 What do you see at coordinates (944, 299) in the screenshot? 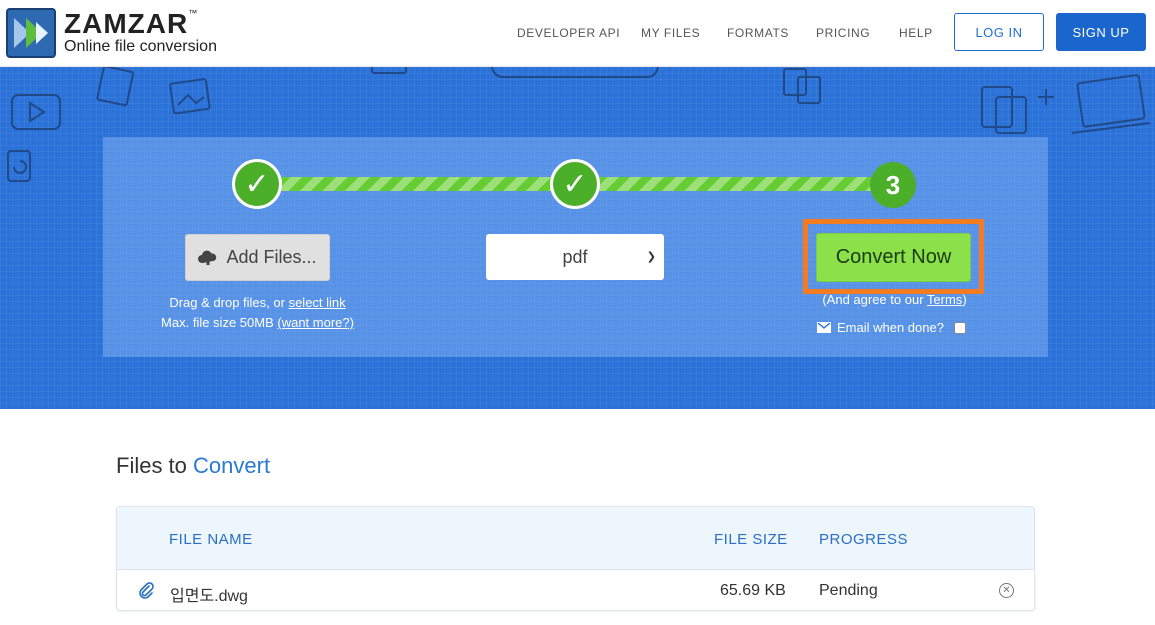
I see `terms-link: Terms` at bounding box center [944, 299].